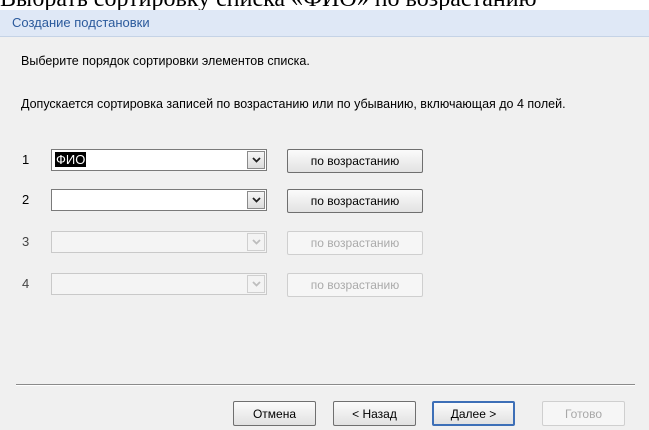  Describe the element at coordinates (355, 201) in the screenshot. I see `sort-order-button-2: по возрастанию` at that location.